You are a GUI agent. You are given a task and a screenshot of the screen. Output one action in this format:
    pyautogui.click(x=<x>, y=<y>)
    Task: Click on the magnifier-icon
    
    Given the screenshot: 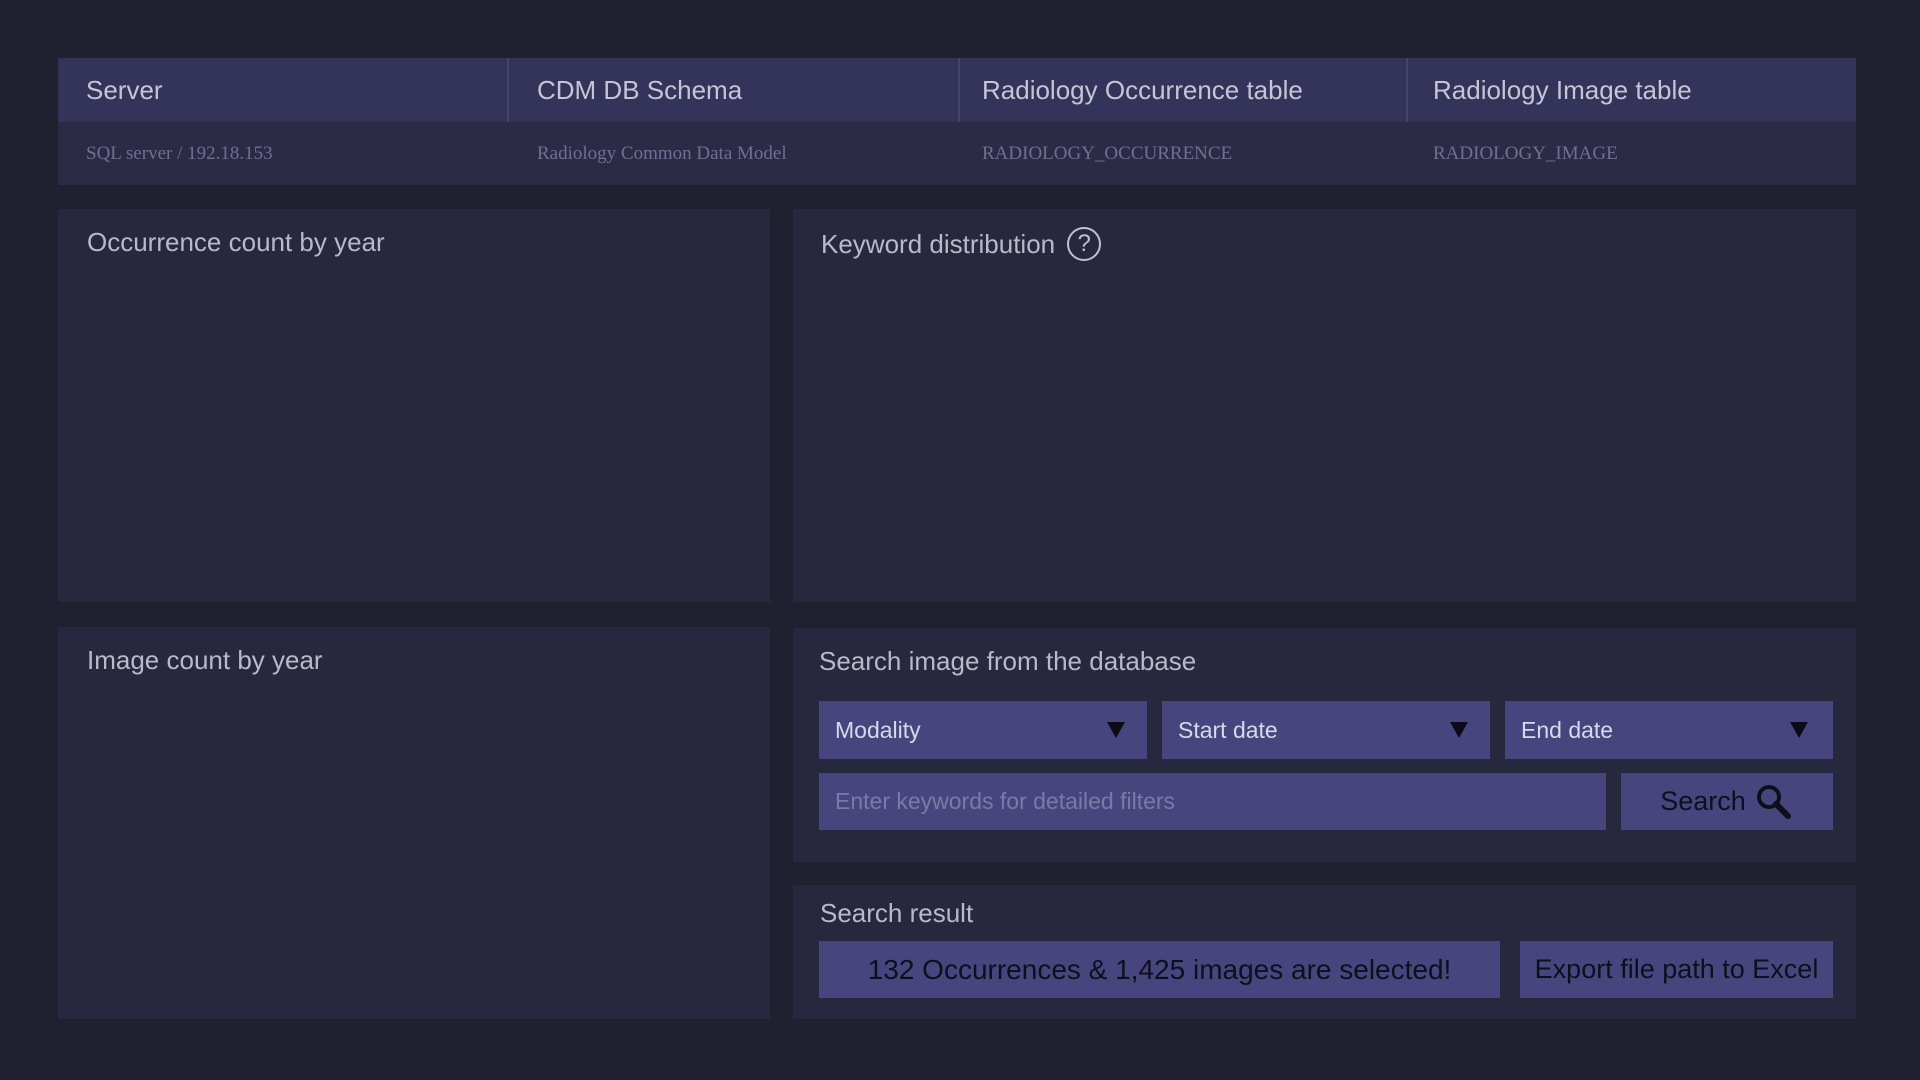 What is the action you would take?
    pyautogui.click(x=1773, y=801)
    